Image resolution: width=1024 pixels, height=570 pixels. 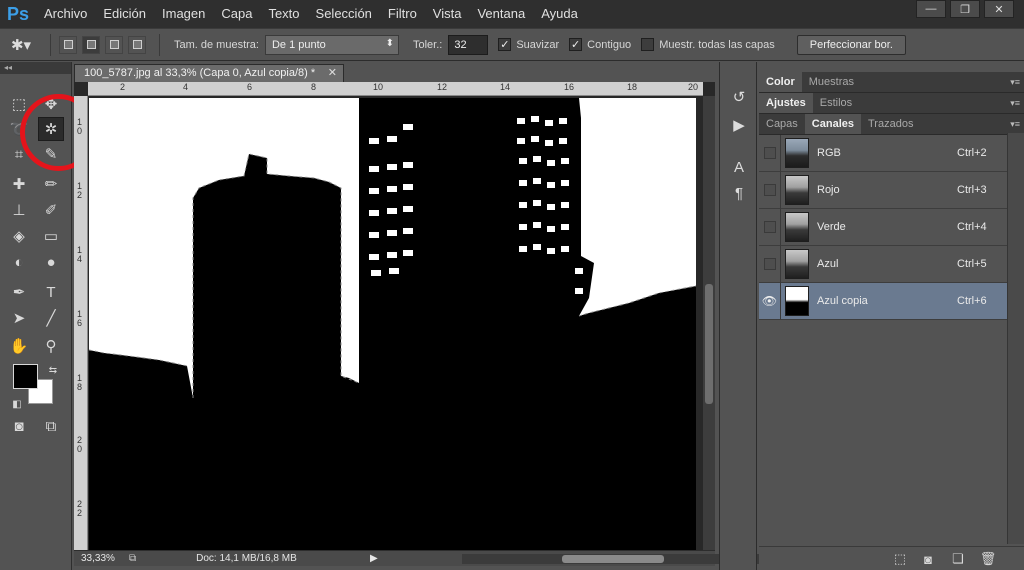 I want to click on channel-row-azul: Azul Ctrl+5, so click(x=883, y=264).